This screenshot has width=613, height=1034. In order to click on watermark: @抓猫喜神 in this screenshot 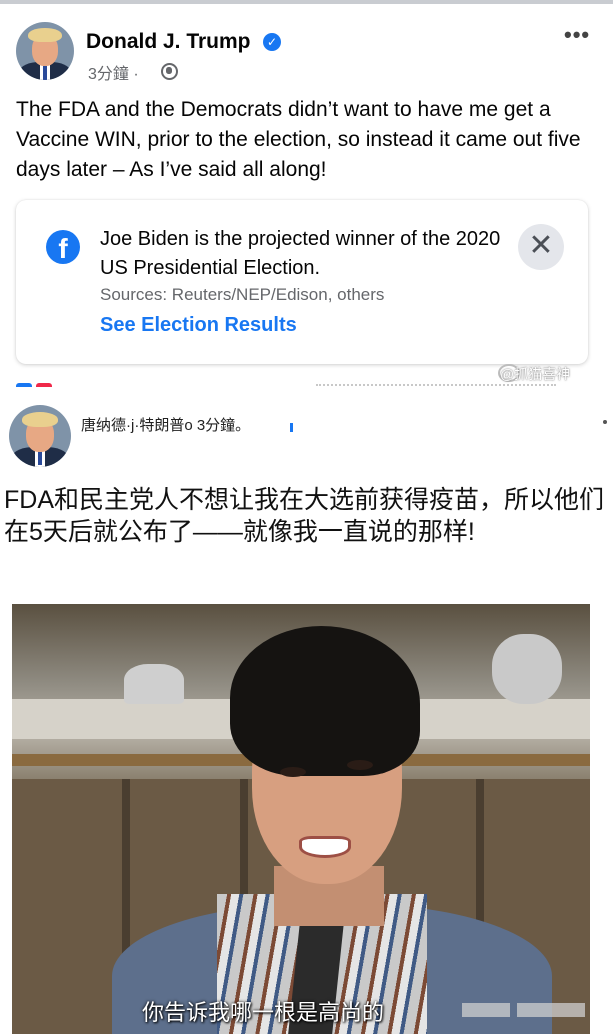, I will do `click(535, 374)`.